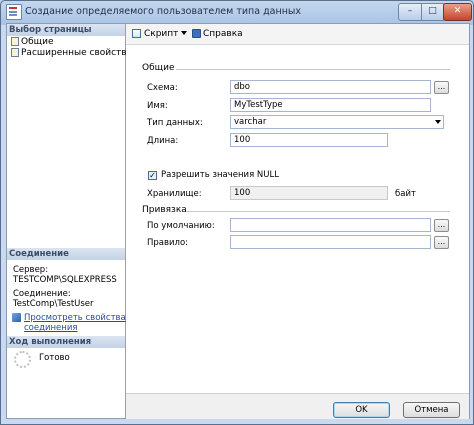 The height and width of the screenshot is (425, 474). What do you see at coordinates (16, 317) in the screenshot?
I see `connection-properties-icon` at bounding box center [16, 317].